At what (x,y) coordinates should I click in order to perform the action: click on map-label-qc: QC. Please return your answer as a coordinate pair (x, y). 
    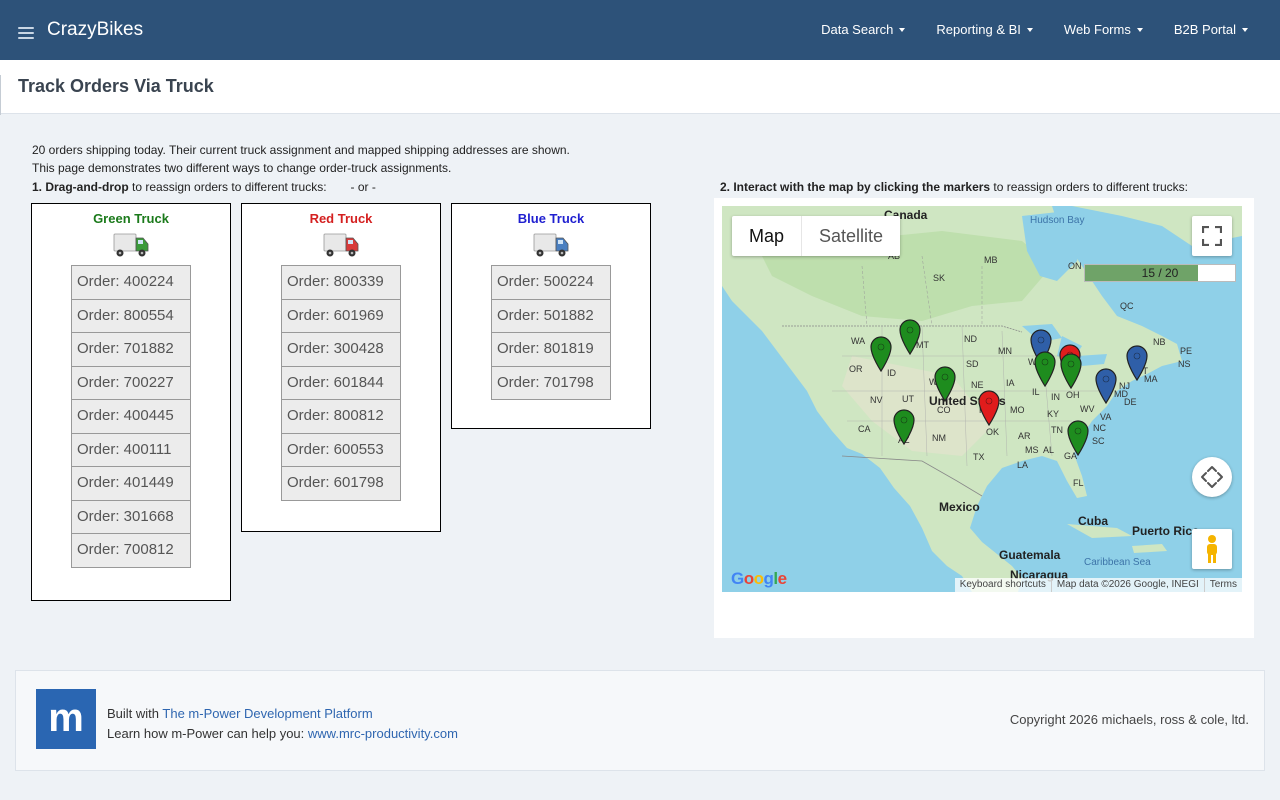
    Looking at the image, I should click on (1127, 306).